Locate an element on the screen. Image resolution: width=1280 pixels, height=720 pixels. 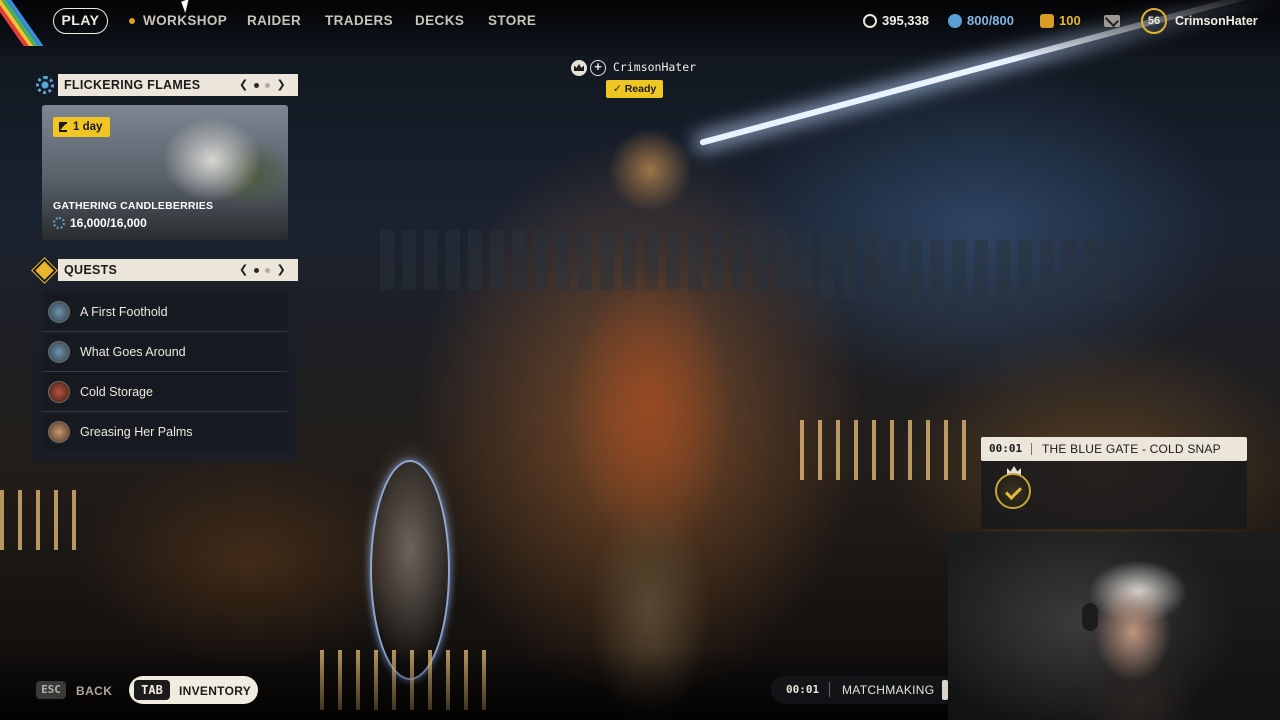
quest-label: What Goes Around is located at coordinates (133, 351).